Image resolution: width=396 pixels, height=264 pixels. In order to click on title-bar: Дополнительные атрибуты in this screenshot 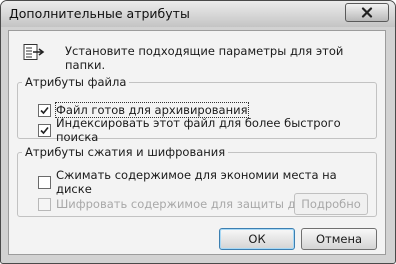, I will do `click(198, 14)`.